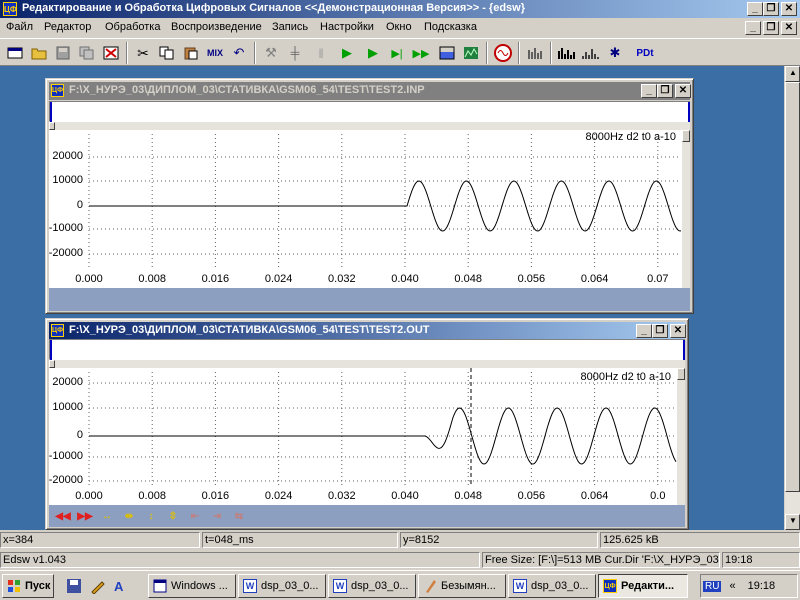  I want to click on app-icon: ЦФ, so click(10, 9).